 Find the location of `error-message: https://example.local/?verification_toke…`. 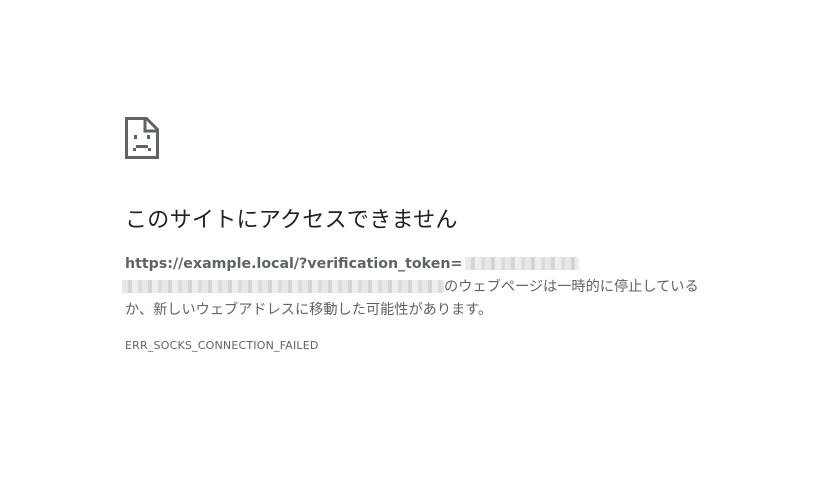

error-message: https://example.local/?verification_toke… is located at coordinates (423, 287).